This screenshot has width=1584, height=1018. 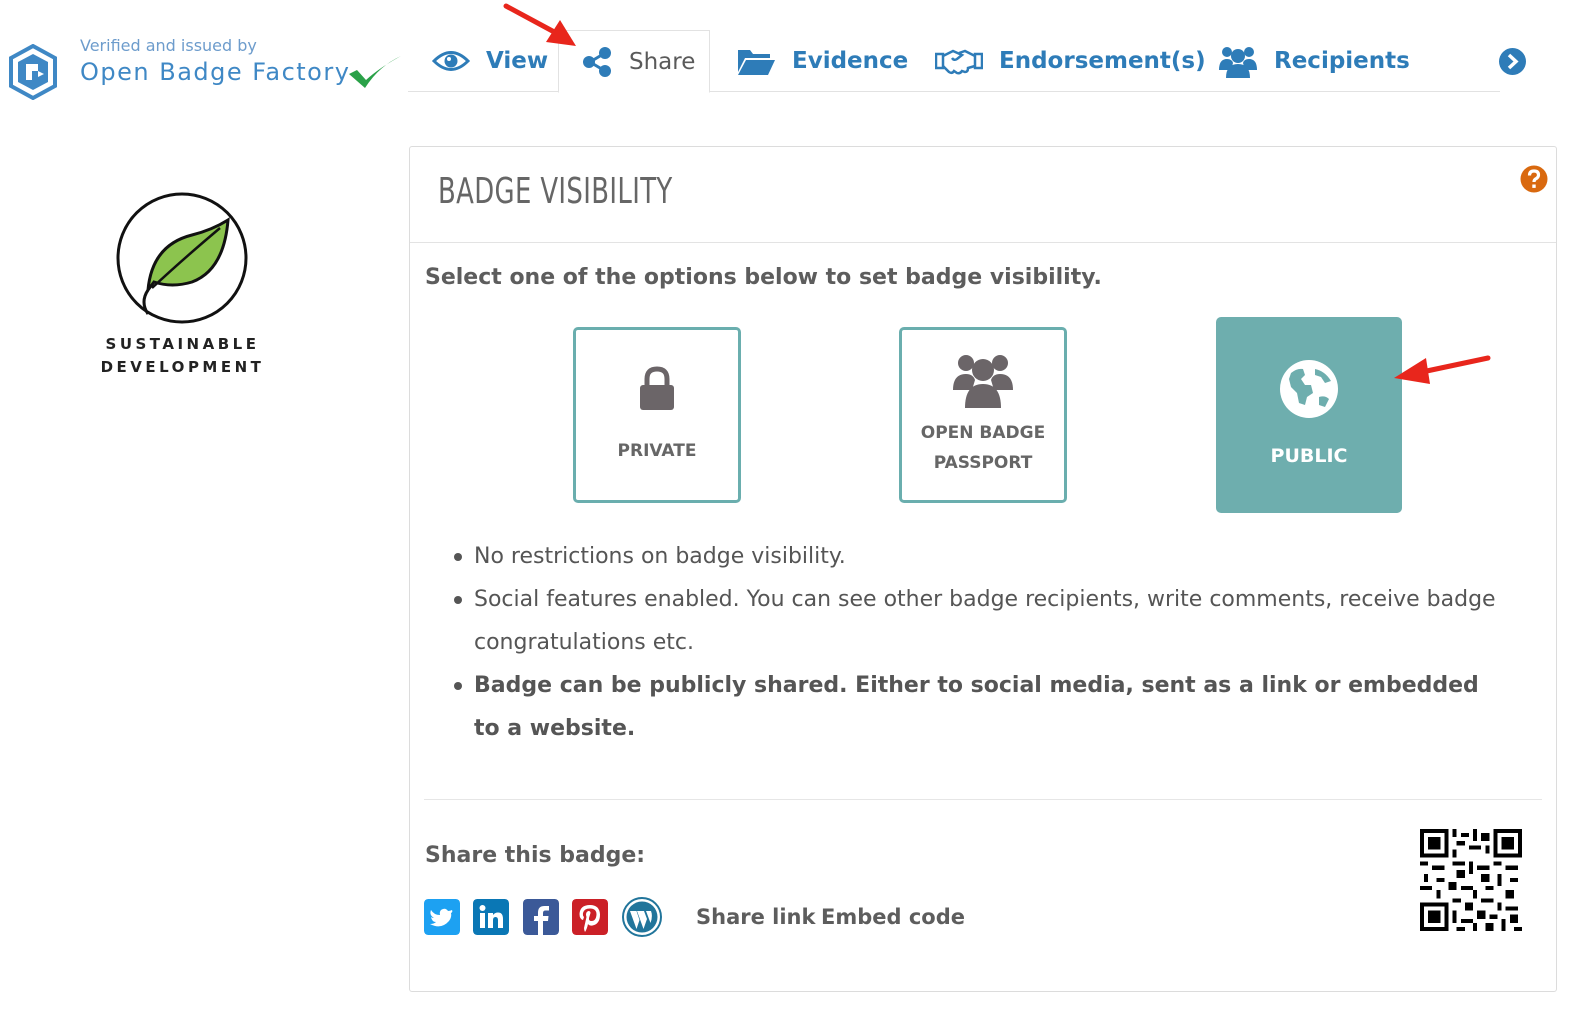 I want to click on panel-title: BADGE VISIBILITY, so click(x=555, y=191).